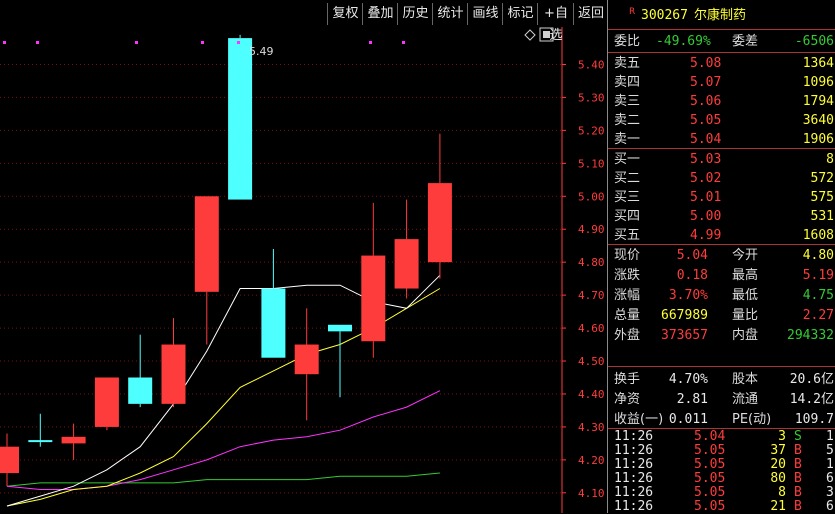 The width and height of the screenshot is (835, 514). I want to click on toolbar-button-7: 返回, so click(590, 14).